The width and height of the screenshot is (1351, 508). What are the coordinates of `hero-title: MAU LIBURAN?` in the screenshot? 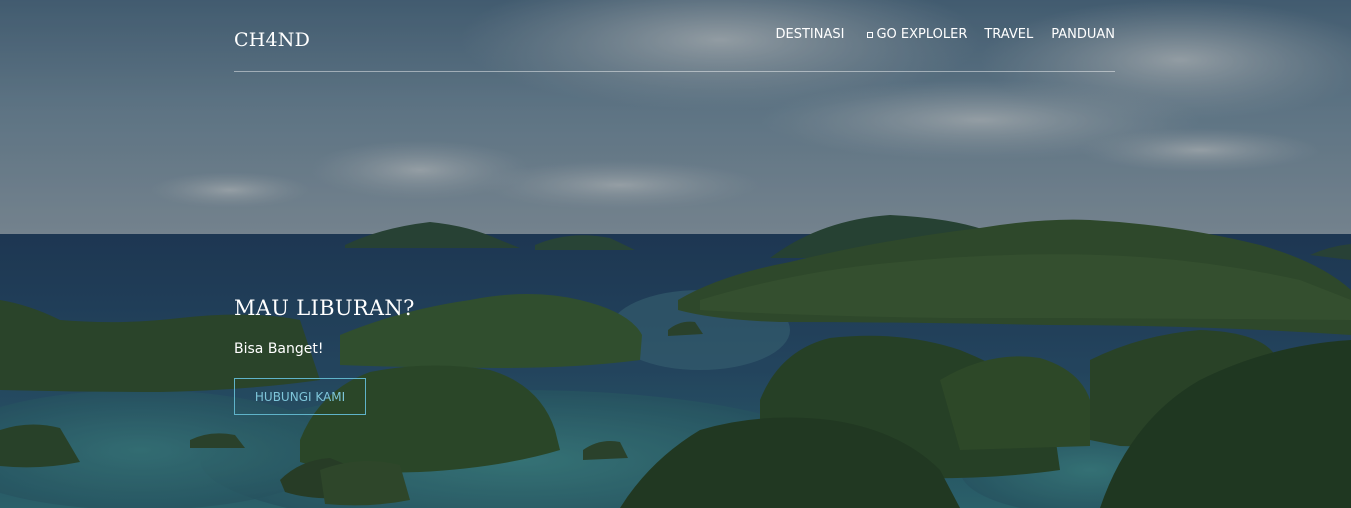 It's located at (324, 308).